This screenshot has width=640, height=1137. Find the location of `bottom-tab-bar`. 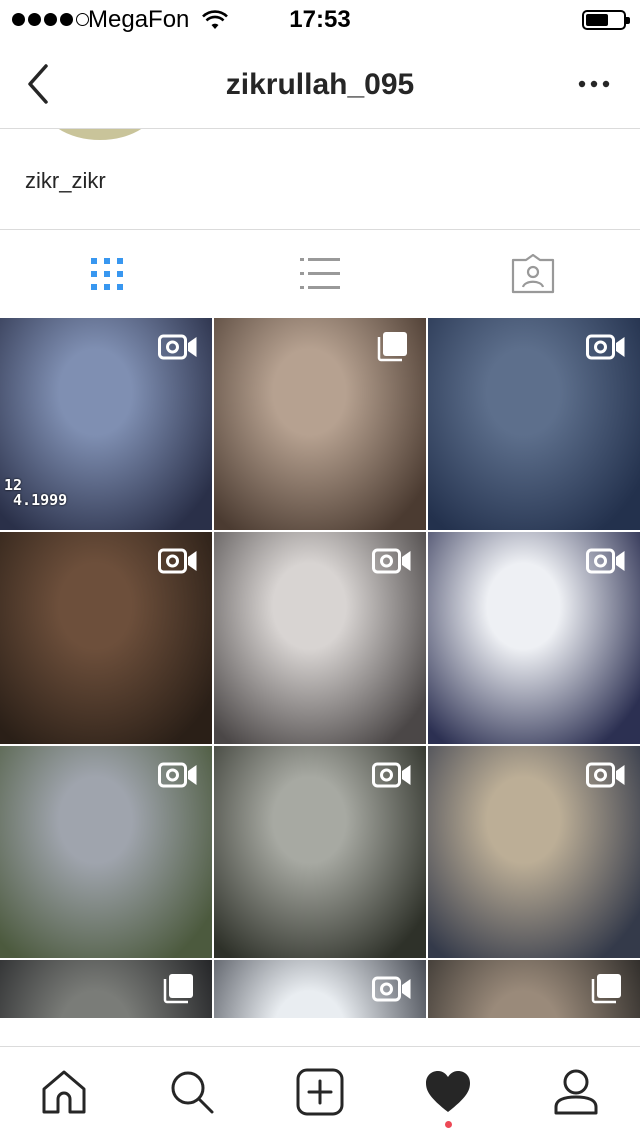

bottom-tab-bar is located at coordinates (320, 1091).